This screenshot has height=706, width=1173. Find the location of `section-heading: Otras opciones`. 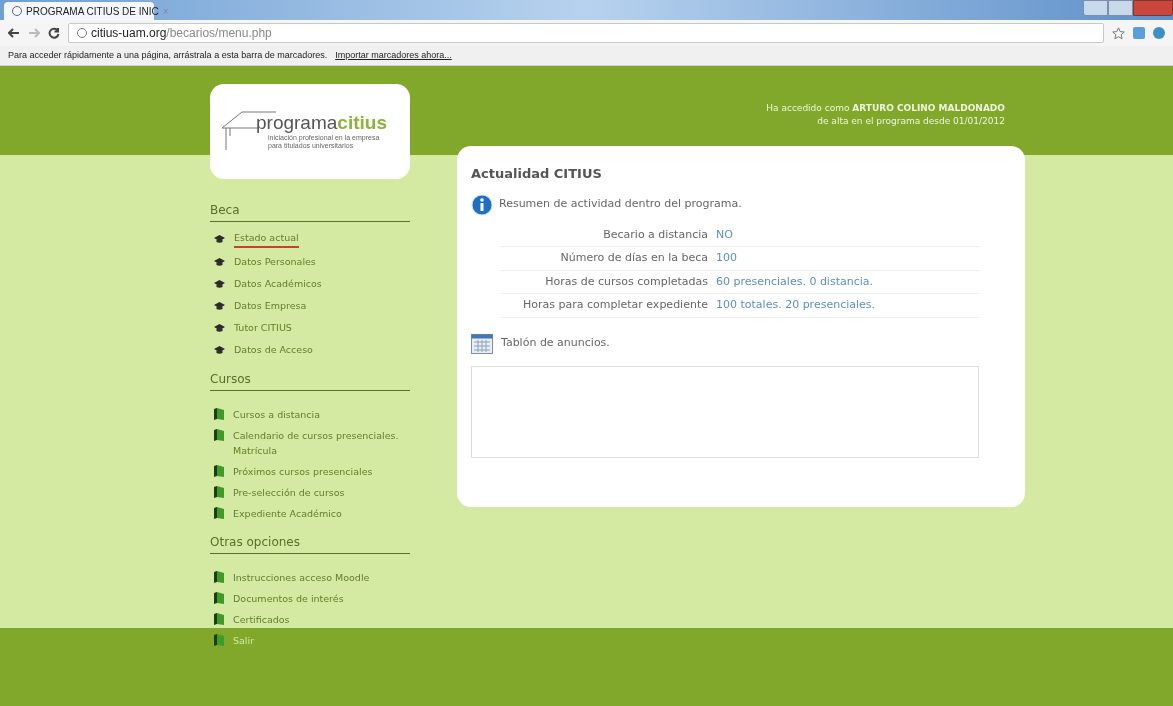

section-heading: Otras opciones is located at coordinates (310, 543).